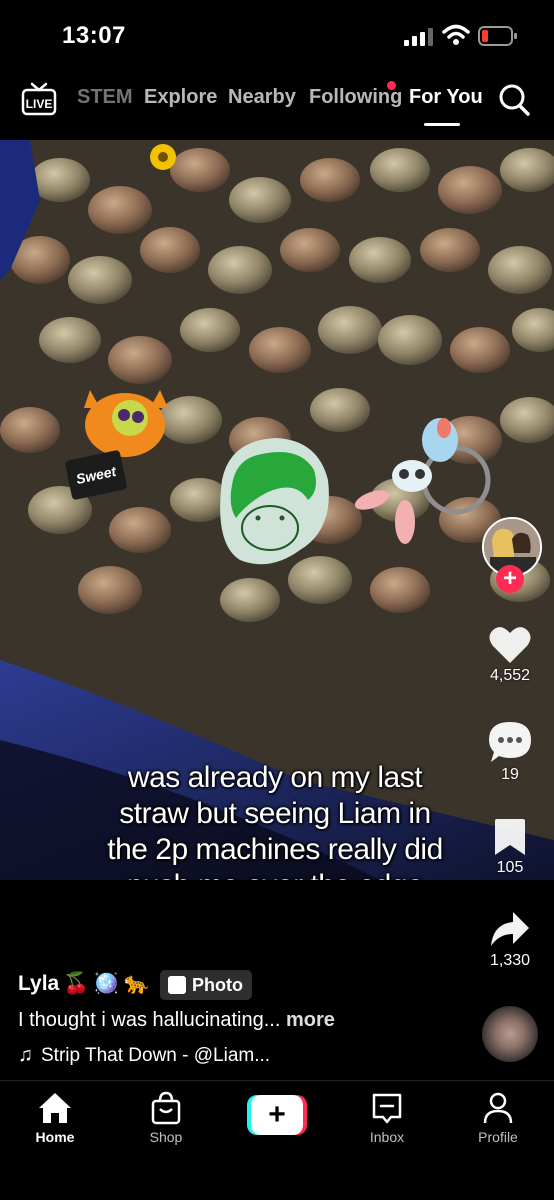 The width and height of the screenshot is (554, 1200). I want to click on share-count: 1,330, so click(510, 960).